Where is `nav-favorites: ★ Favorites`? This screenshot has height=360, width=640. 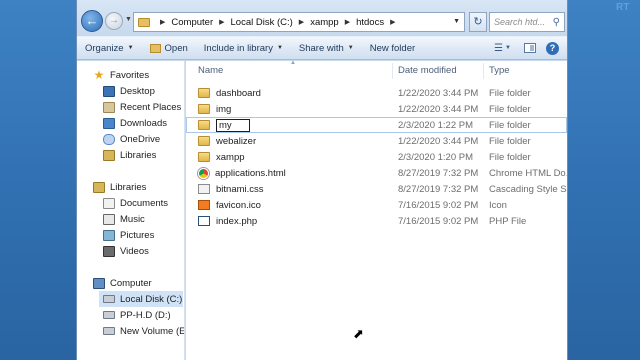
nav-favorites: ★ Favorites is located at coordinates (121, 75).